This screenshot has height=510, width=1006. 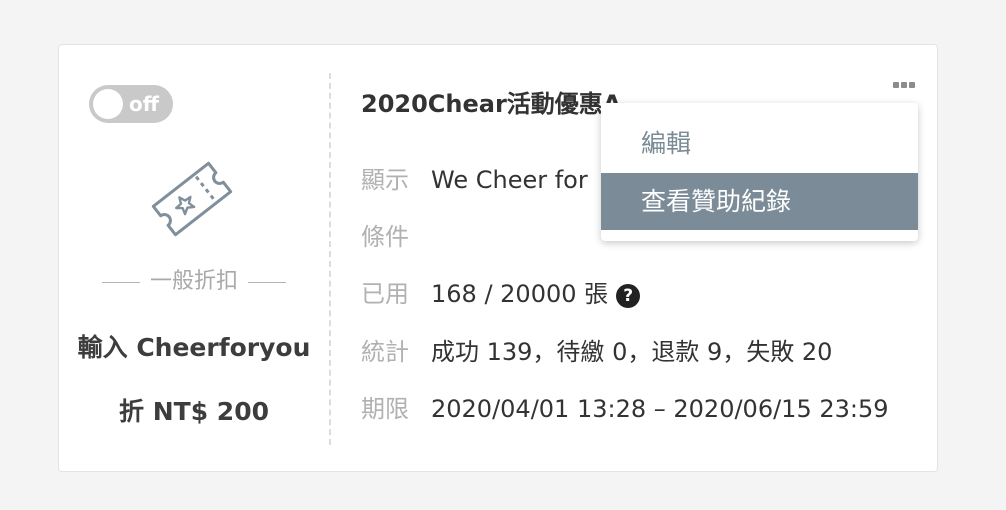 I want to click on toggle-label: off, so click(x=144, y=104).